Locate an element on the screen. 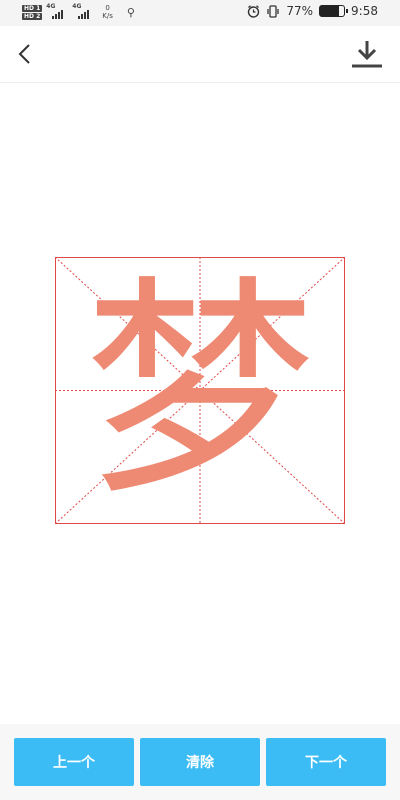  speed-unit: K/s is located at coordinates (107, 16).